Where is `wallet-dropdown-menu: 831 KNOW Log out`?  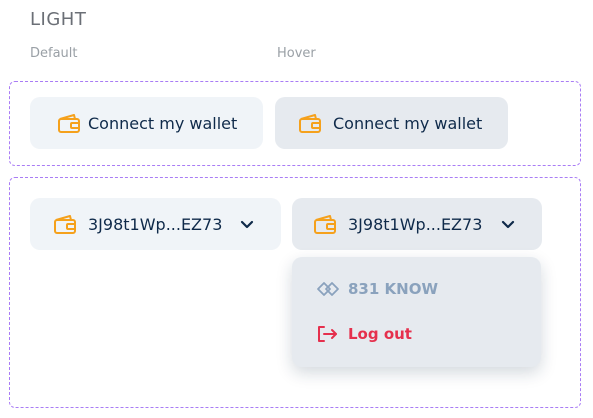
wallet-dropdown-menu: 831 KNOW Log out is located at coordinates (416, 312).